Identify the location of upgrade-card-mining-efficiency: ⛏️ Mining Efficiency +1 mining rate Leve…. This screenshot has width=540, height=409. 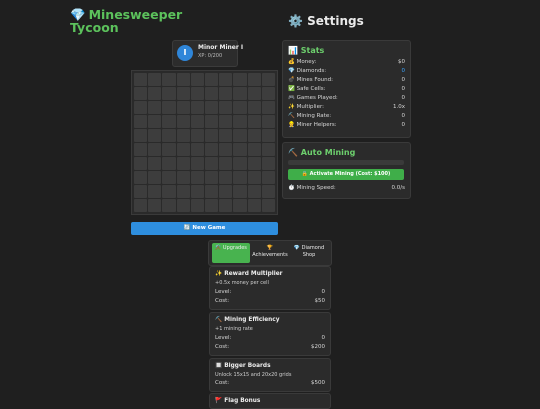
(270, 334).